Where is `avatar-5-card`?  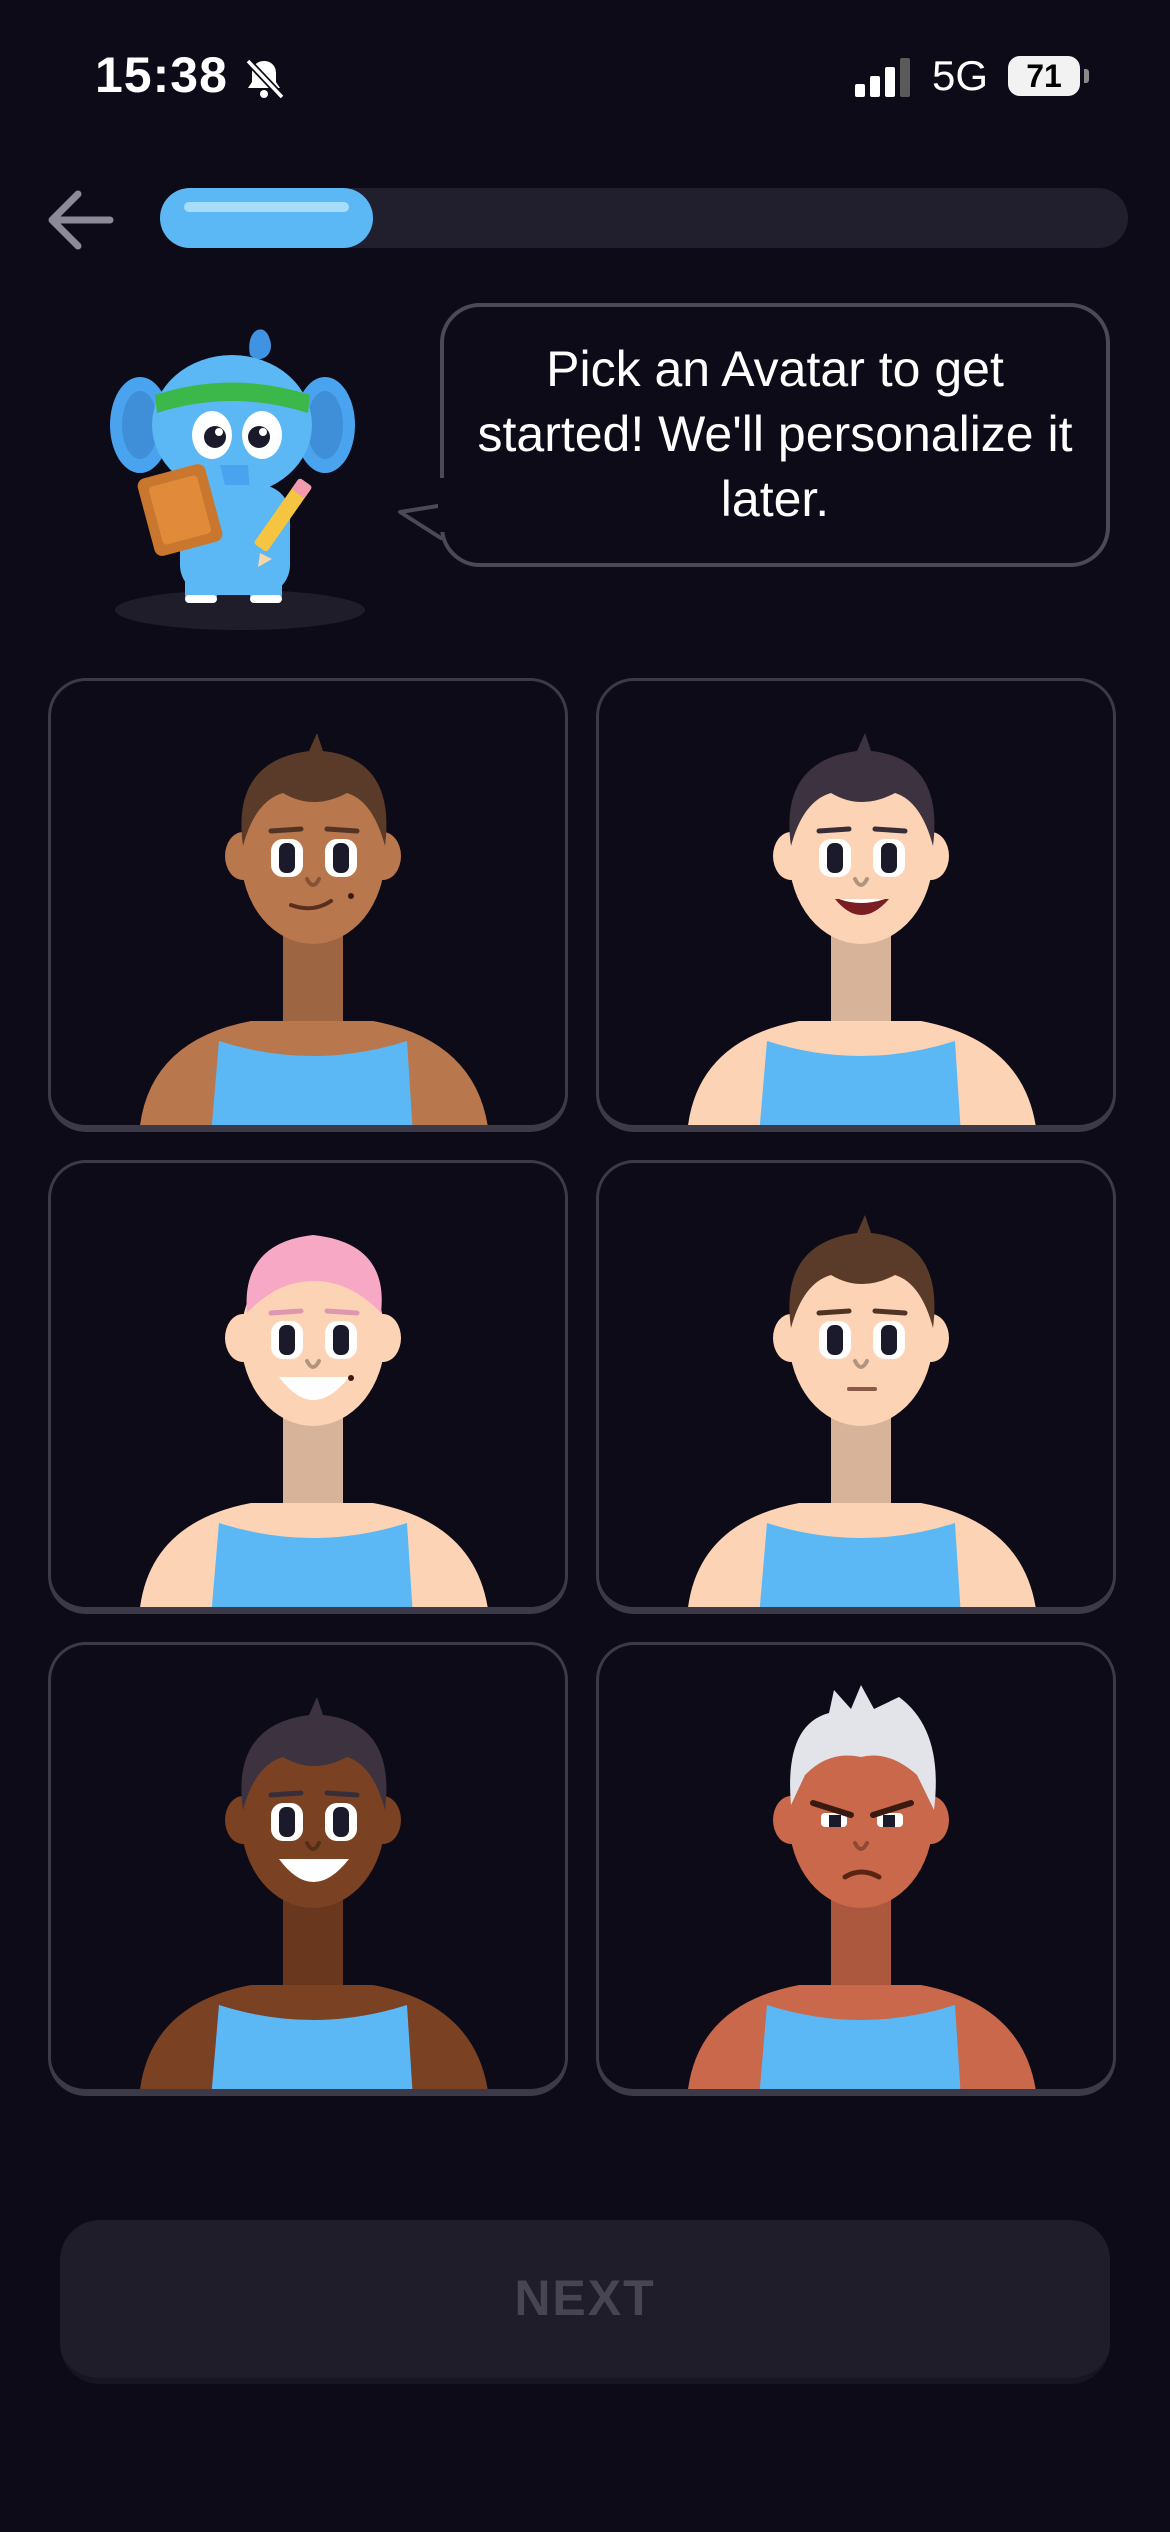 avatar-5-card is located at coordinates (308, 1869).